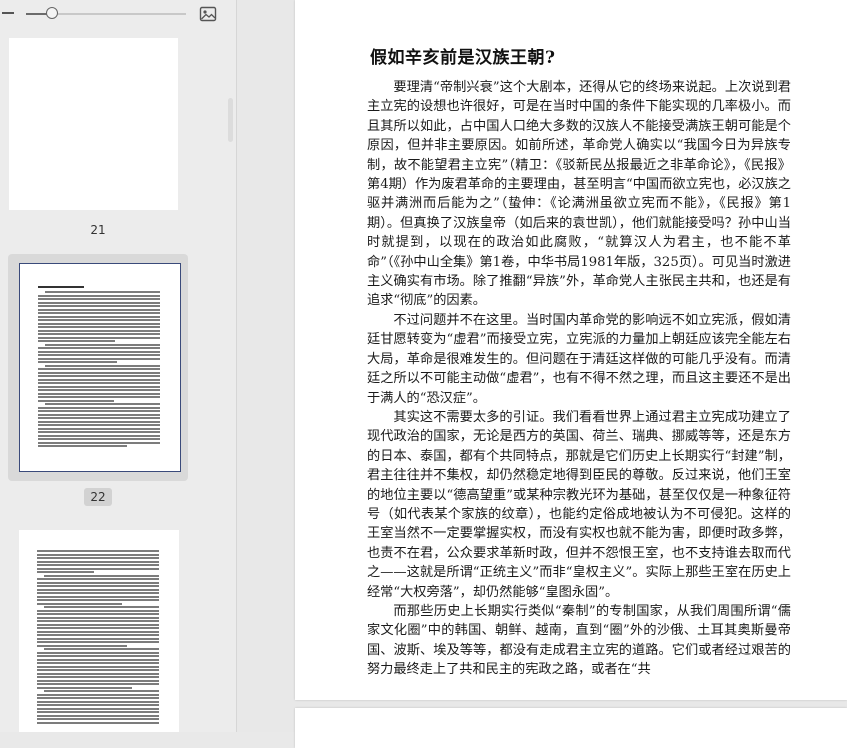  Describe the element at coordinates (51, 13) in the screenshot. I see `zoom-slider-thumb` at that location.